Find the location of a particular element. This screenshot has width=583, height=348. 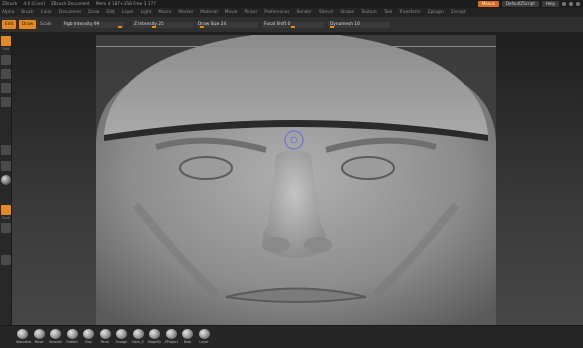

menu-item-stroke: Stroke is located at coordinates (347, 12).